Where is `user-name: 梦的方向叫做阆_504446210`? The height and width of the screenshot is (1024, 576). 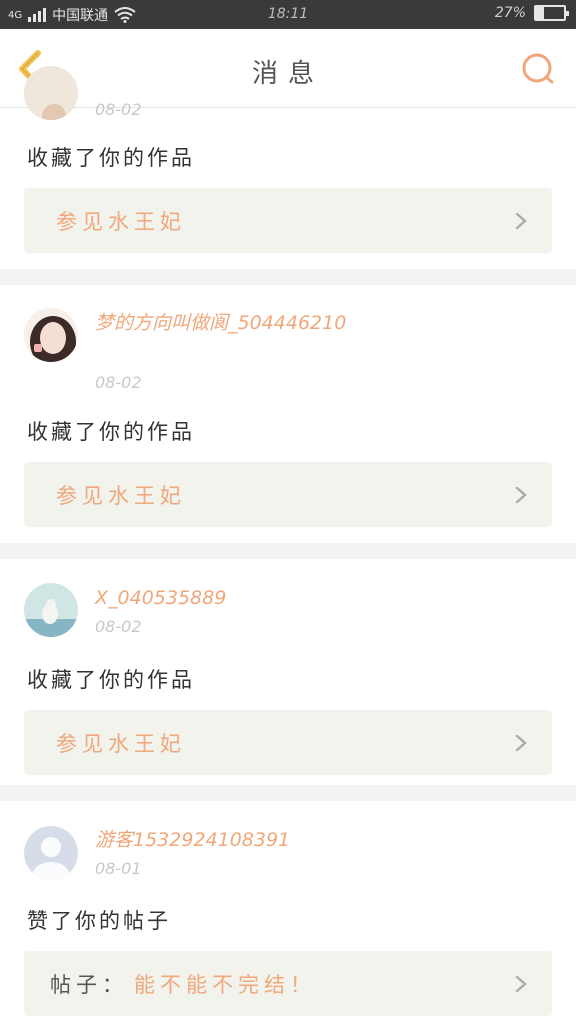
user-name: 梦的方向叫做阆_504446210 is located at coordinates (245, 323).